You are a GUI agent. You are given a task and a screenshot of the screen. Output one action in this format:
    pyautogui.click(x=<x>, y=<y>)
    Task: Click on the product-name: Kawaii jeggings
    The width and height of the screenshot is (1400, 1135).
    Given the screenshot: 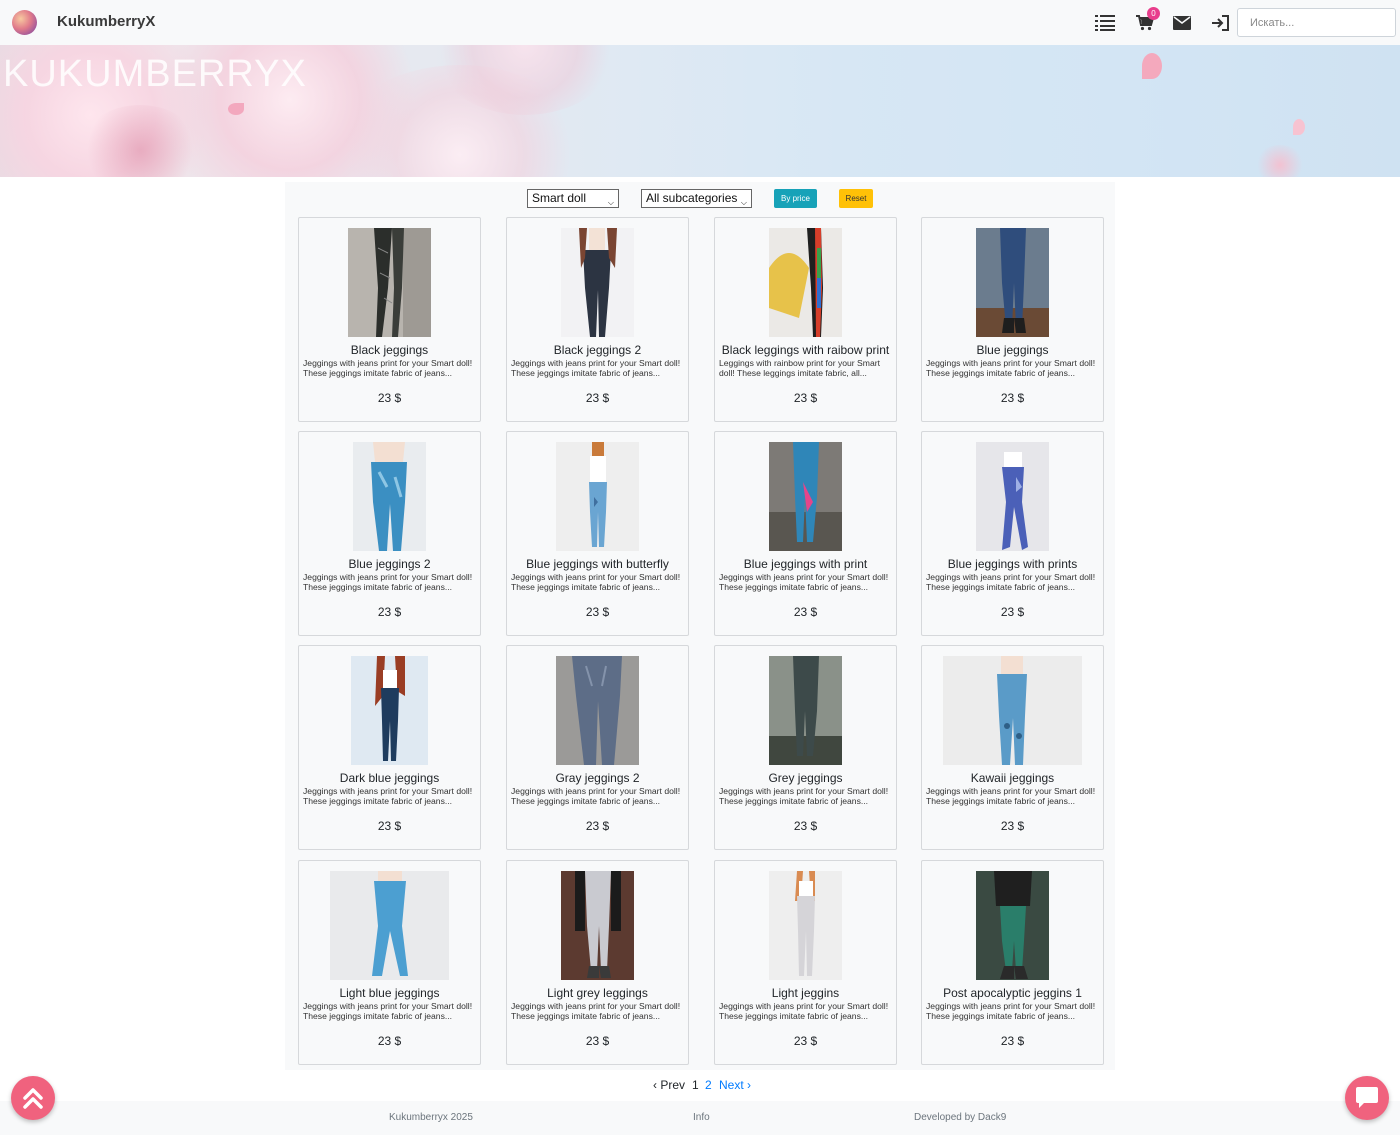 What is the action you would take?
    pyautogui.click(x=1012, y=778)
    